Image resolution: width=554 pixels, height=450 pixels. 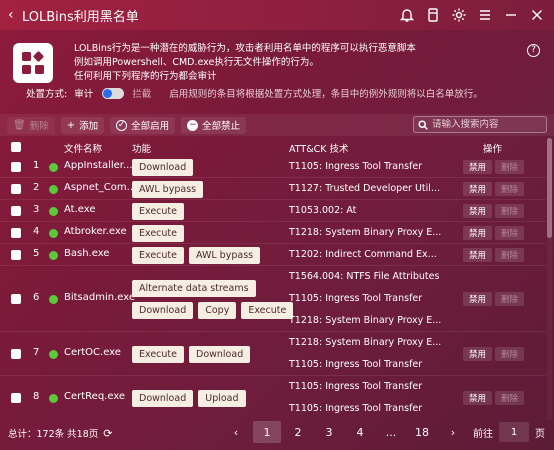 What do you see at coordinates (107, 433) in the screenshot?
I see `refresh-icon: ⟳` at bounding box center [107, 433].